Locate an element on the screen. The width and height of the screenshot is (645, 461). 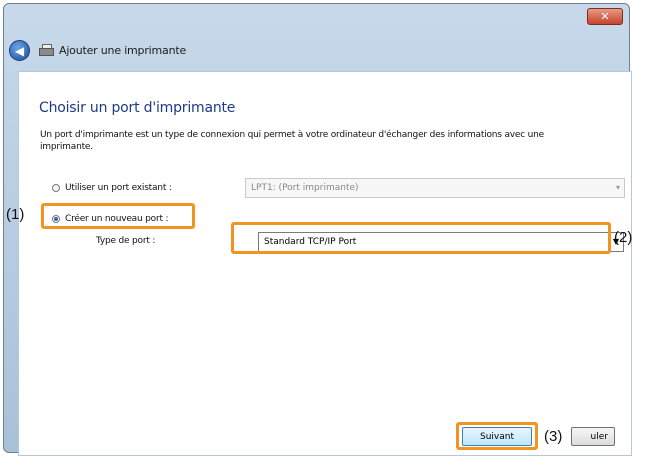
callout-2: (2) is located at coordinates (623, 237).